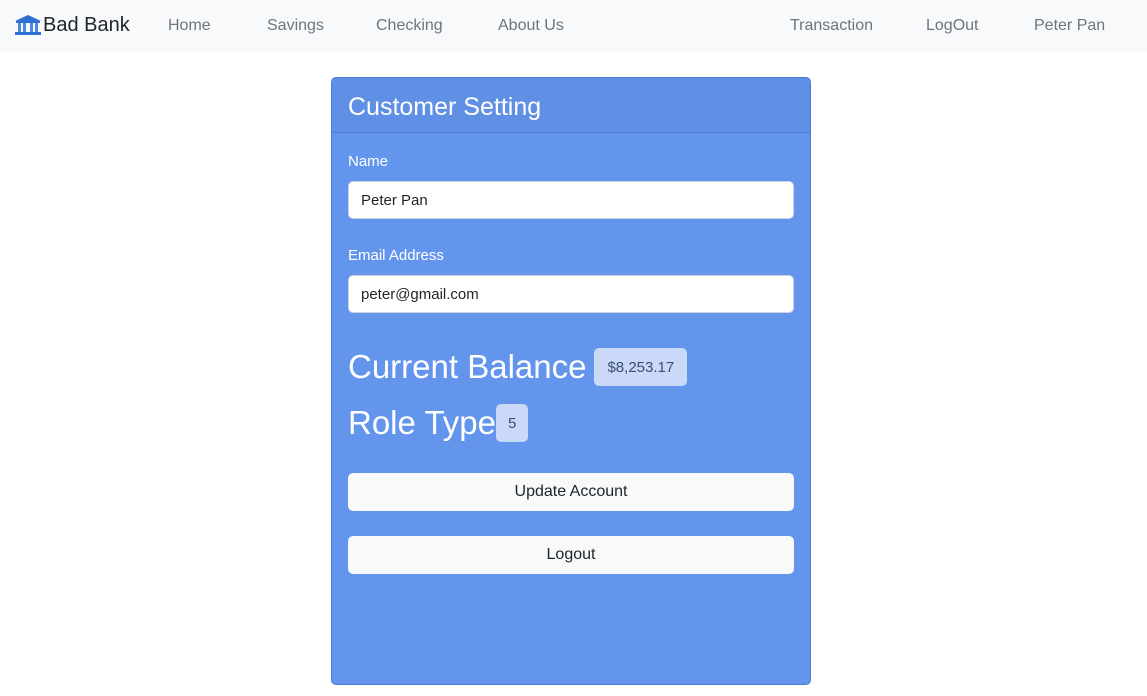 The height and width of the screenshot is (696, 1147). What do you see at coordinates (571, 200) in the screenshot?
I see `name-input` at bounding box center [571, 200].